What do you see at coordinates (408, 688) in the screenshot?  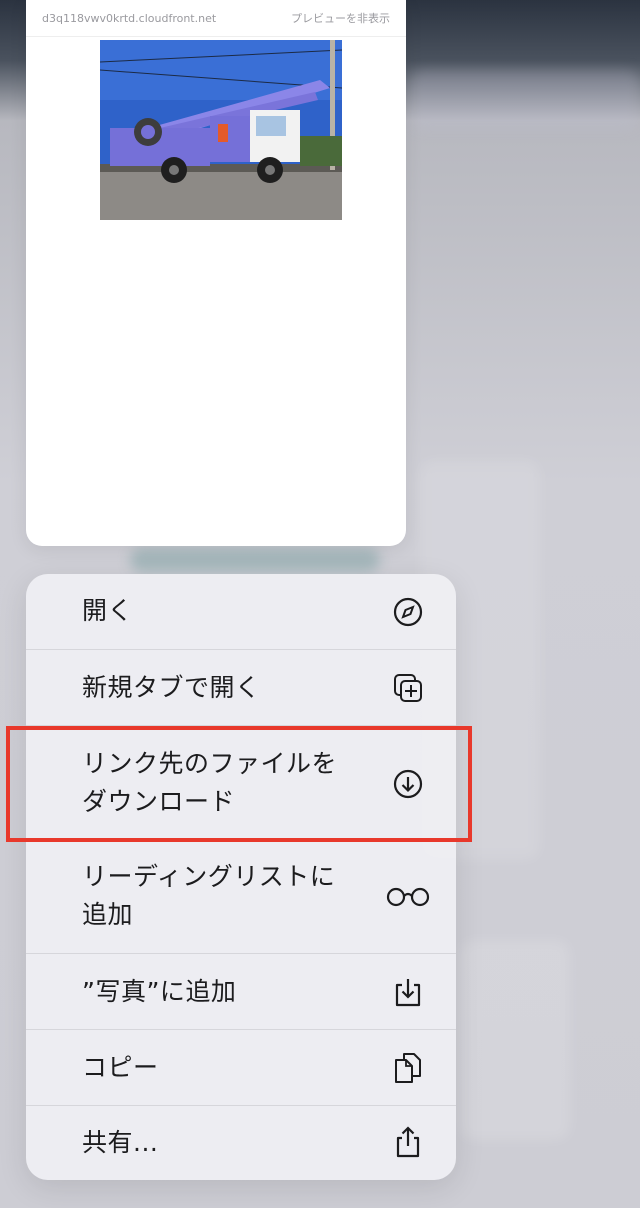 I see `new-tab-icon` at bounding box center [408, 688].